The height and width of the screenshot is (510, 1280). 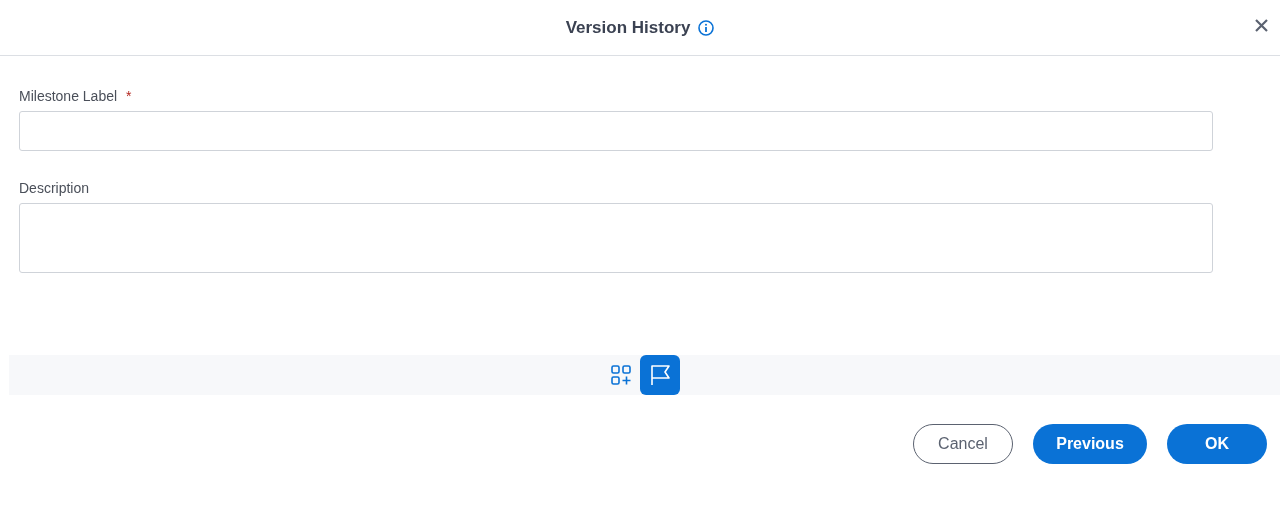 What do you see at coordinates (620, 375) in the screenshot?
I see `grid-plus-icon` at bounding box center [620, 375].